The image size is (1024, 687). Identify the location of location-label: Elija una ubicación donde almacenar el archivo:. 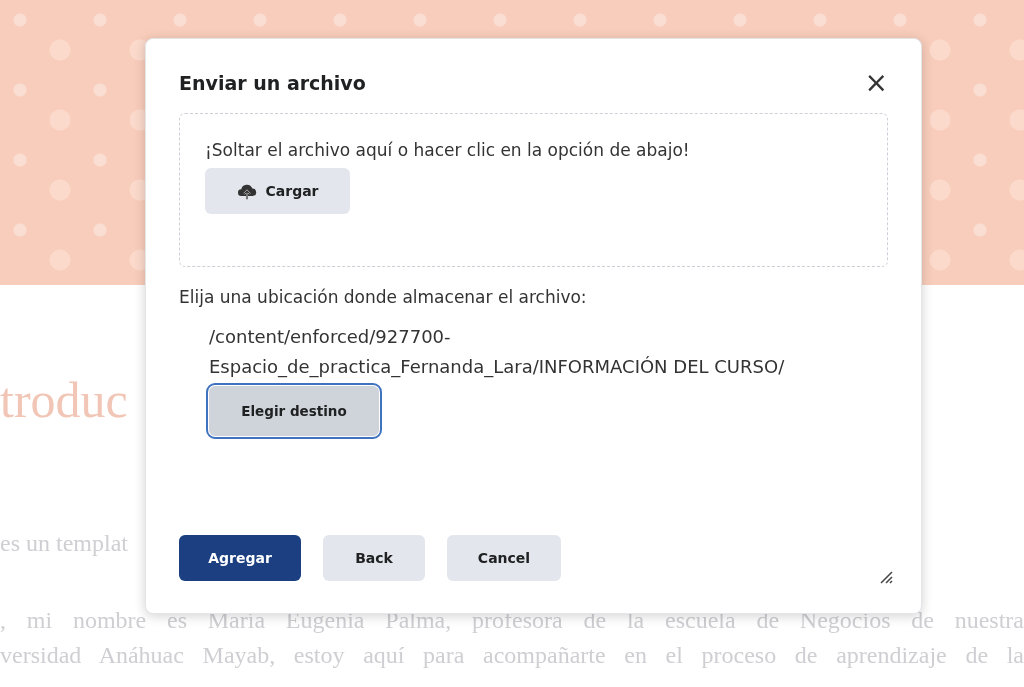
(383, 297).